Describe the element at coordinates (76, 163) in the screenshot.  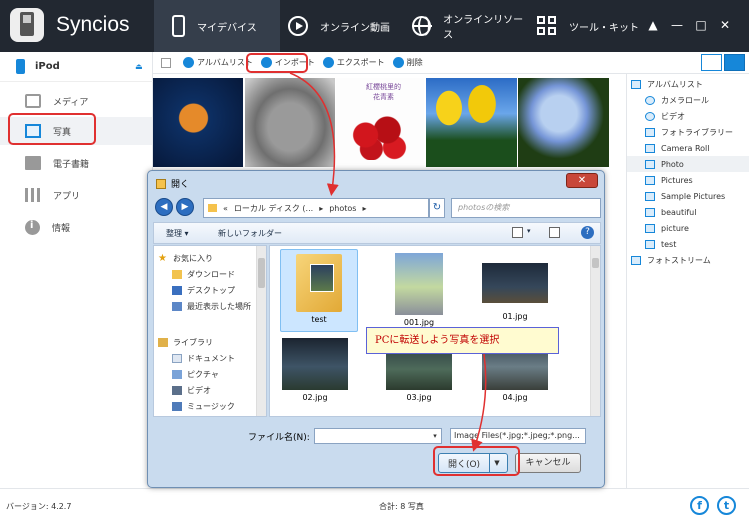
I see `sidebar-item-ebooks: 電子書籍` at that location.